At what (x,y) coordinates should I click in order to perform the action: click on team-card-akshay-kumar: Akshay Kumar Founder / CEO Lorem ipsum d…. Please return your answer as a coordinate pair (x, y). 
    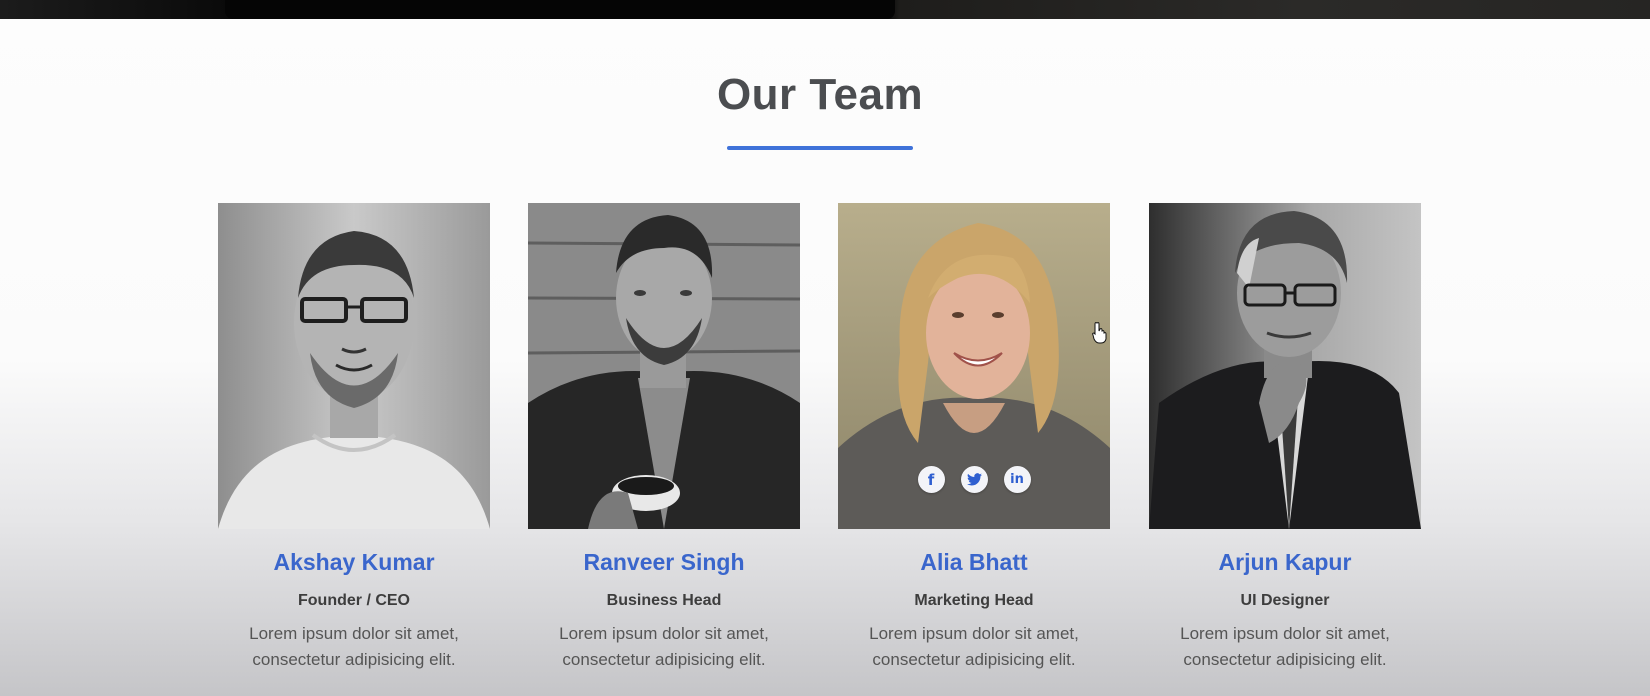
    Looking at the image, I should click on (354, 438).